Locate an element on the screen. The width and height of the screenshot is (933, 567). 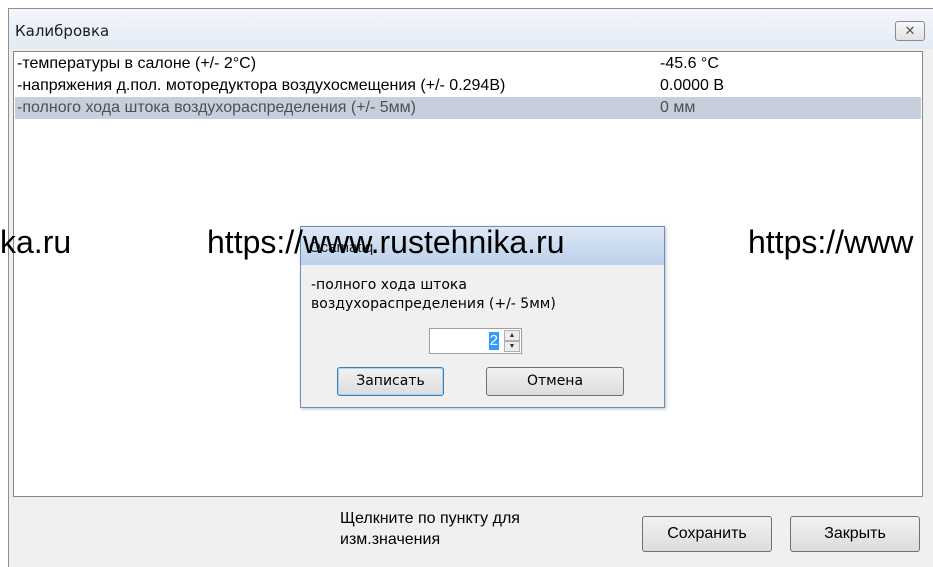
list-item: -температуры в салоне (+/- 2°C) -45.6 °C is located at coordinates (468, 64).